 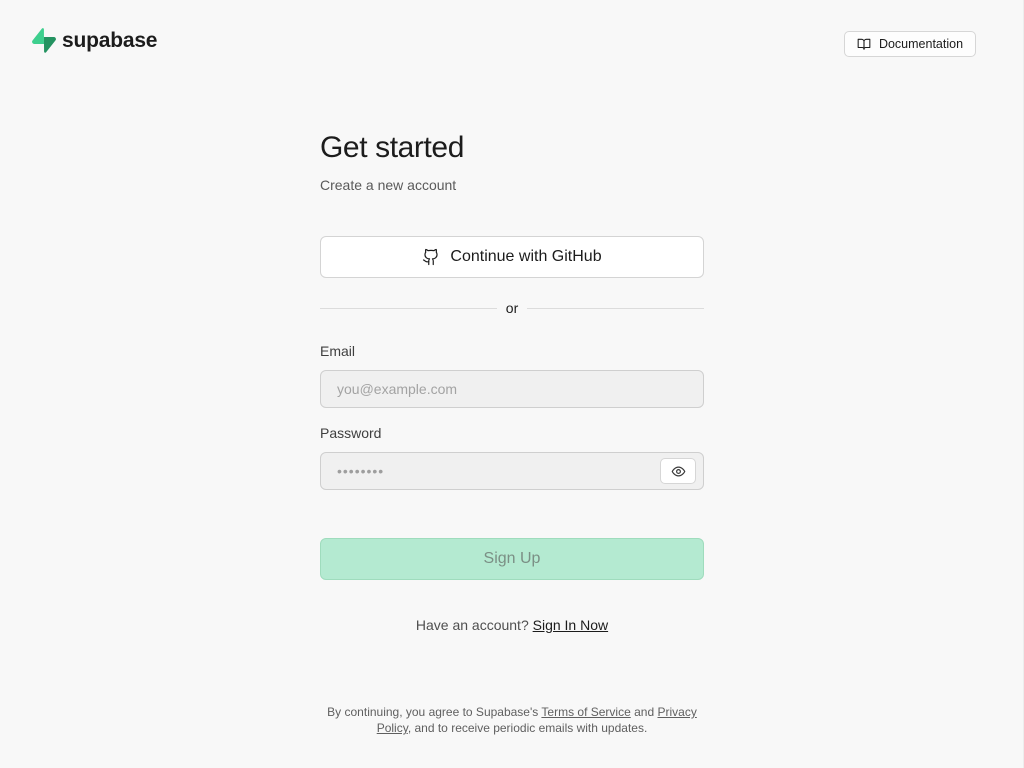 I want to click on have-account-prompt: Have an account? Sign In Now, so click(x=512, y=625).